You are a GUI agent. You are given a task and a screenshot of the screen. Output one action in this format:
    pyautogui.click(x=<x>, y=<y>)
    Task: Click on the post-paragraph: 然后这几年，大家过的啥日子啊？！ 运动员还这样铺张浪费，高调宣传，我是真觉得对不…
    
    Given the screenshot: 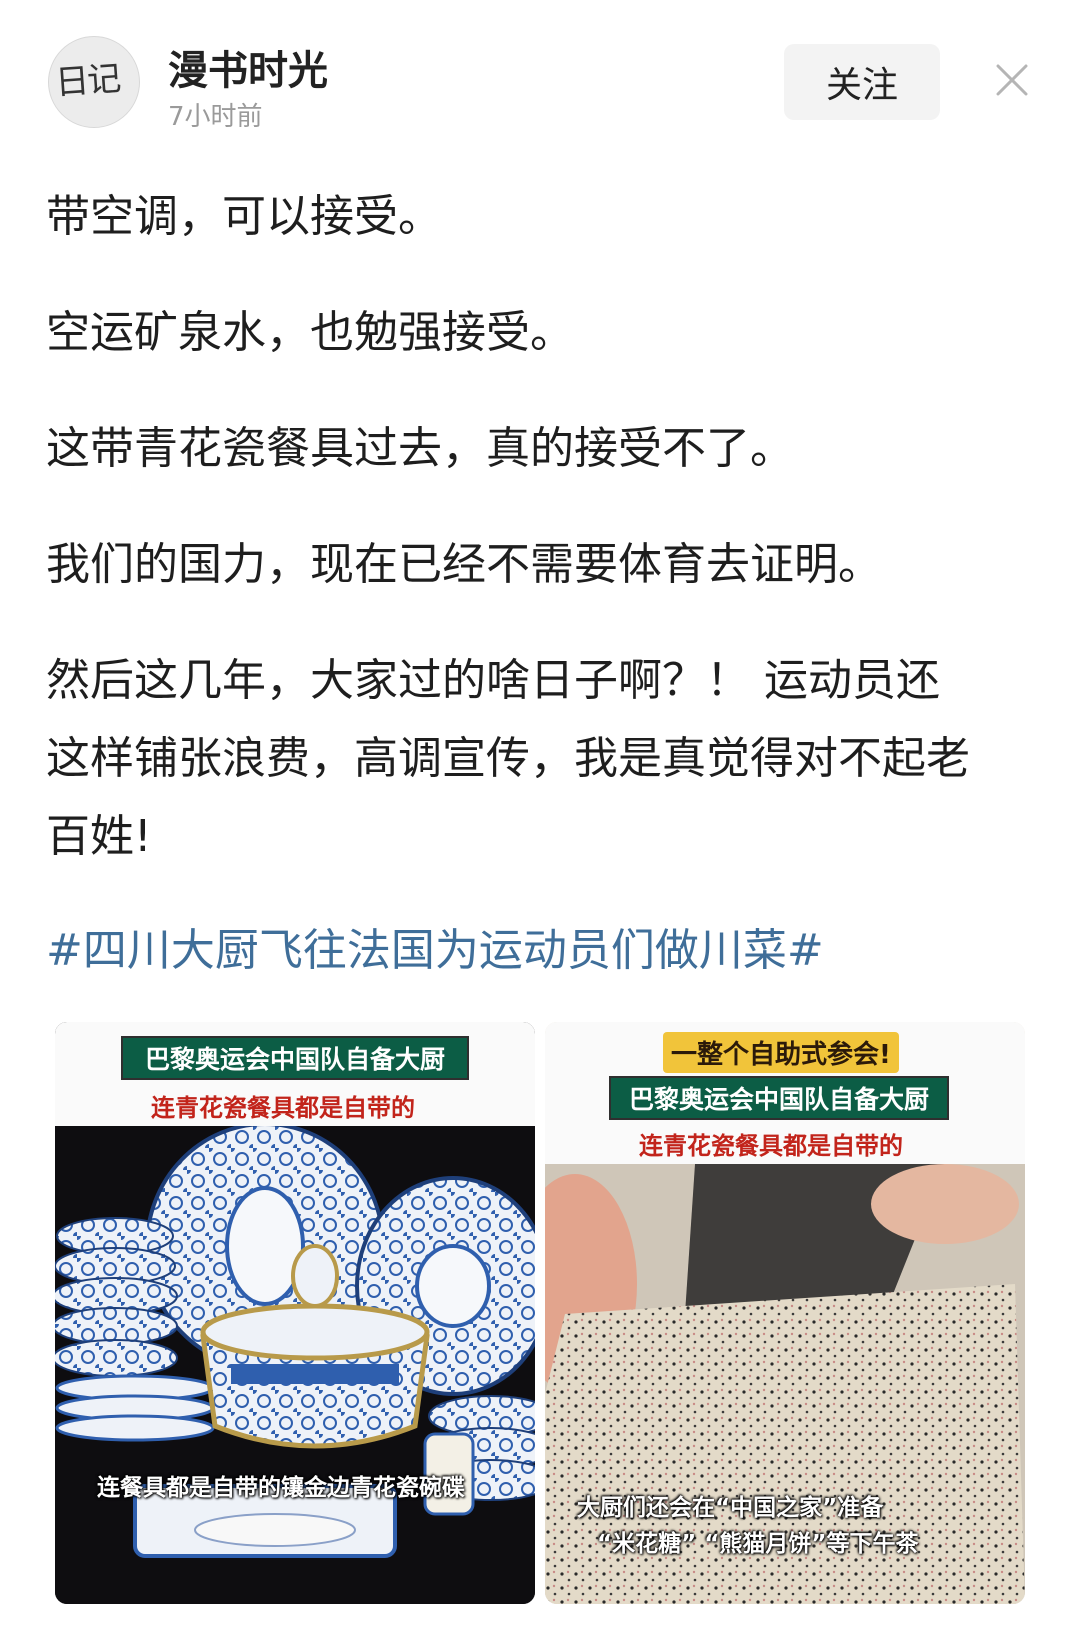 What is the action you would take?
    pyautogui.click(x=508, y=758)
    